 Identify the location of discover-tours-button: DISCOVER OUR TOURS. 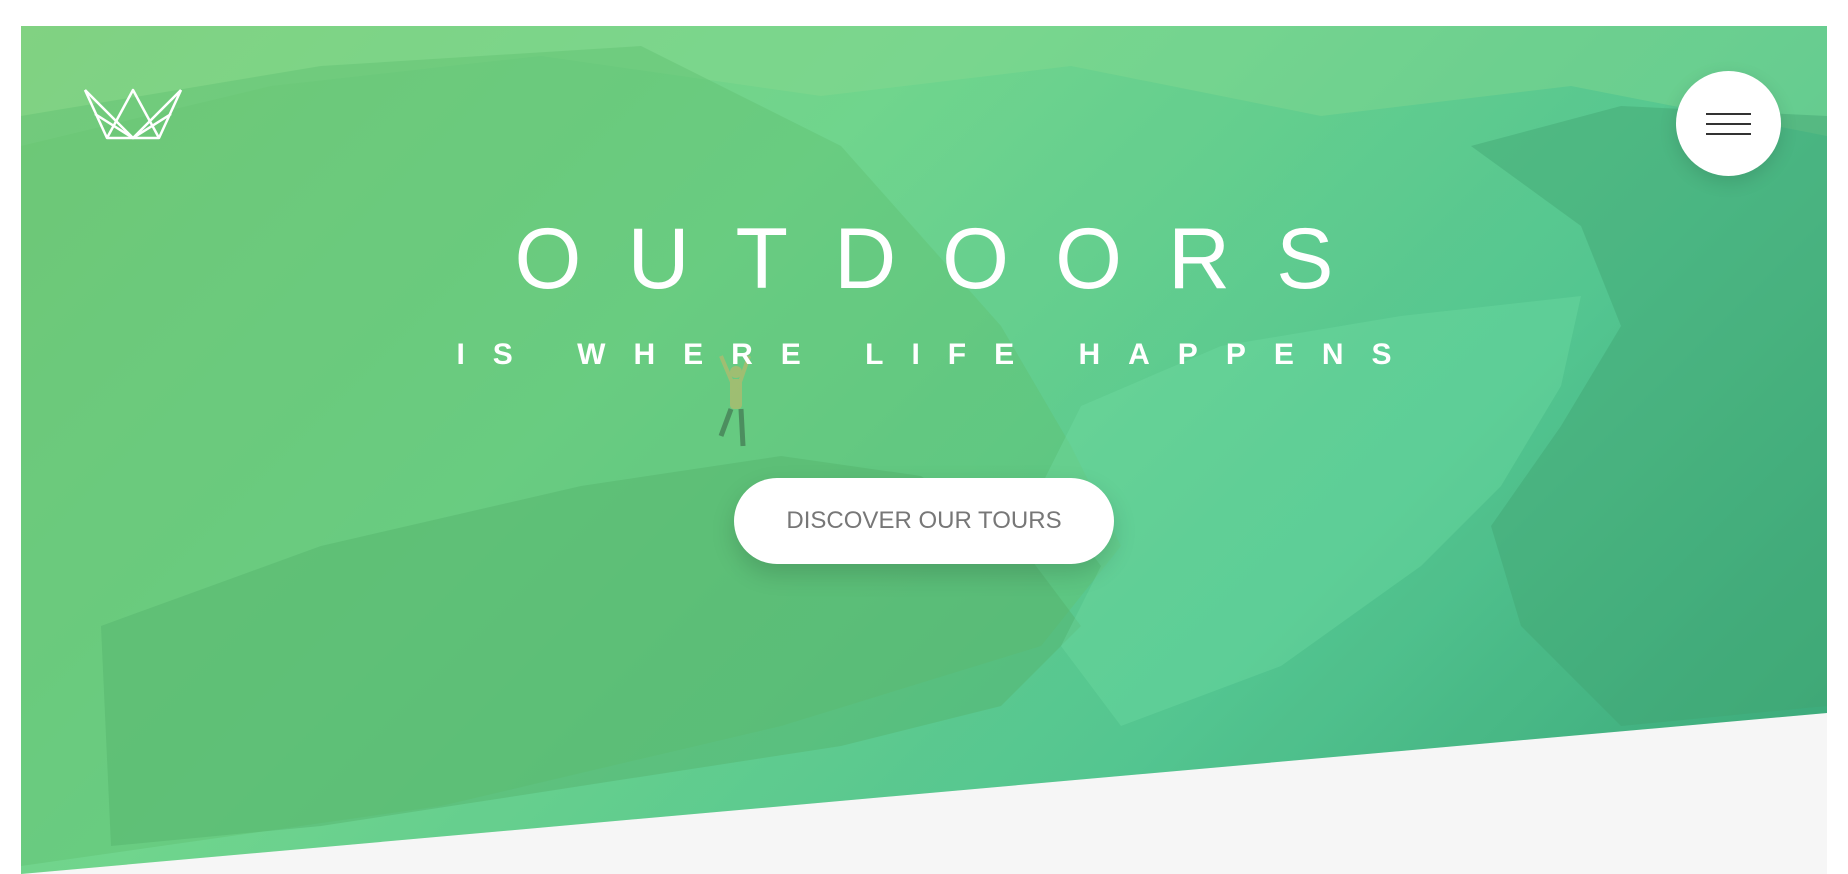
(924, 521).